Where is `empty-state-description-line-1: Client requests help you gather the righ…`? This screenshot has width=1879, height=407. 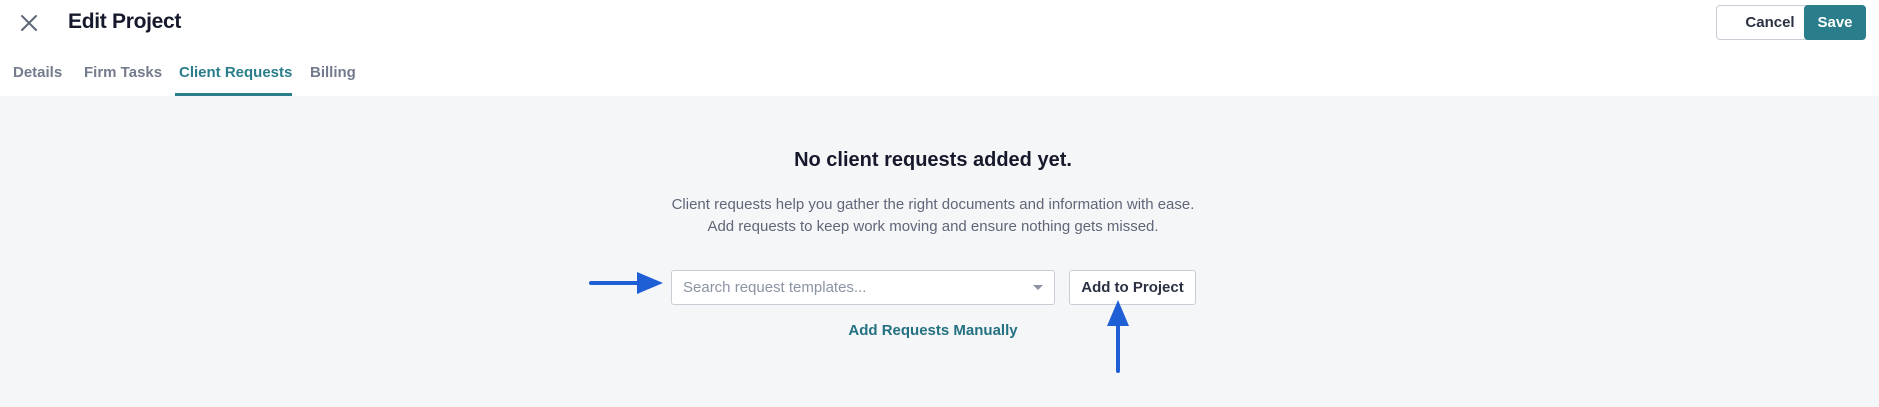
empty-state-description-line-1: Client requests help you gather the righ… is located at coordinates (933, 204).